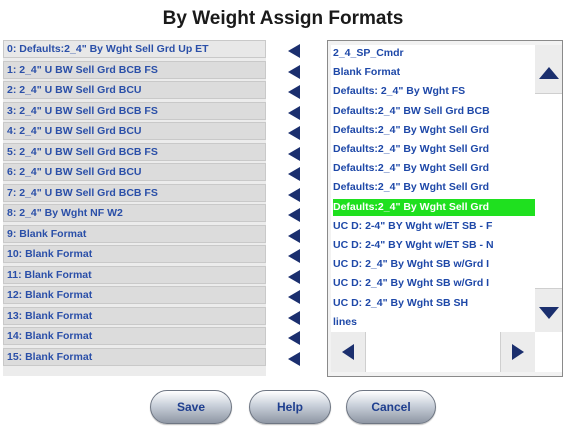 The height and width of the screenshot is (433, 566). Describe the element at coordinates (134, 172) in the screenshot. I see `slot-row: 6: 2_4" U BW Sell Grd BCU` at that location.